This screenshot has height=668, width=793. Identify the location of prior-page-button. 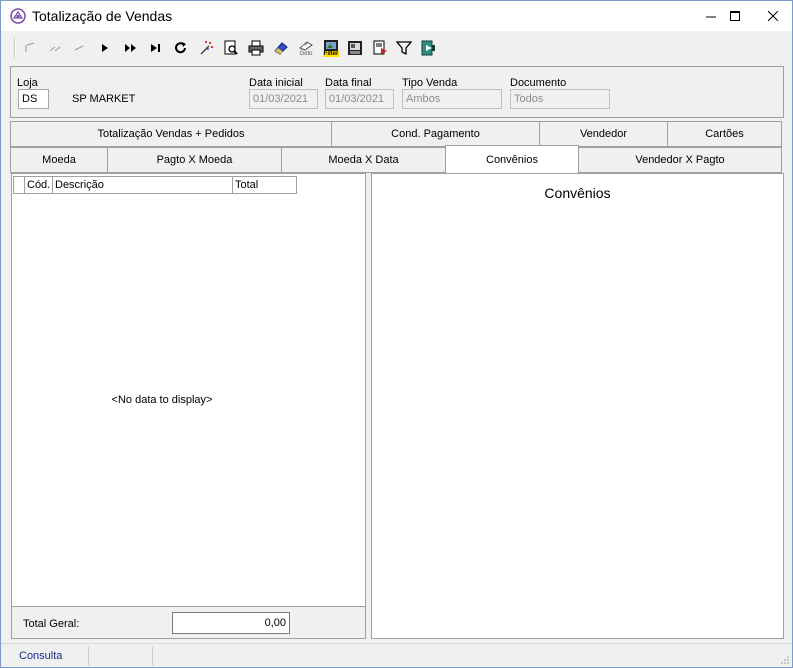
(55, 48).